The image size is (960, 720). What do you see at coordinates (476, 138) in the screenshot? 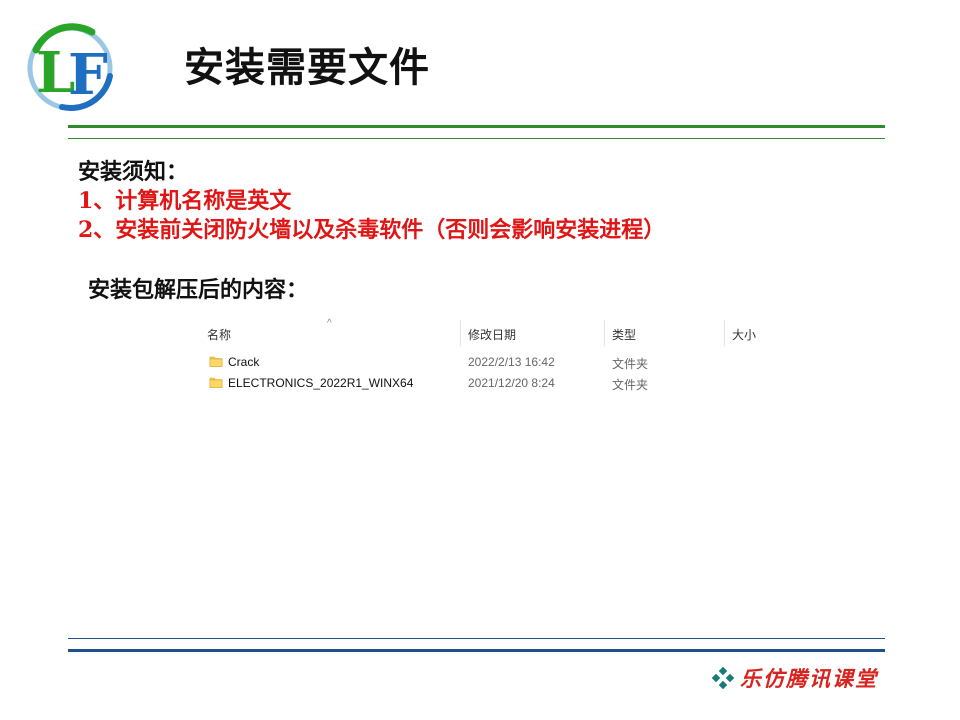
I see `header-divider-thin` at bounding box center [476, 138].